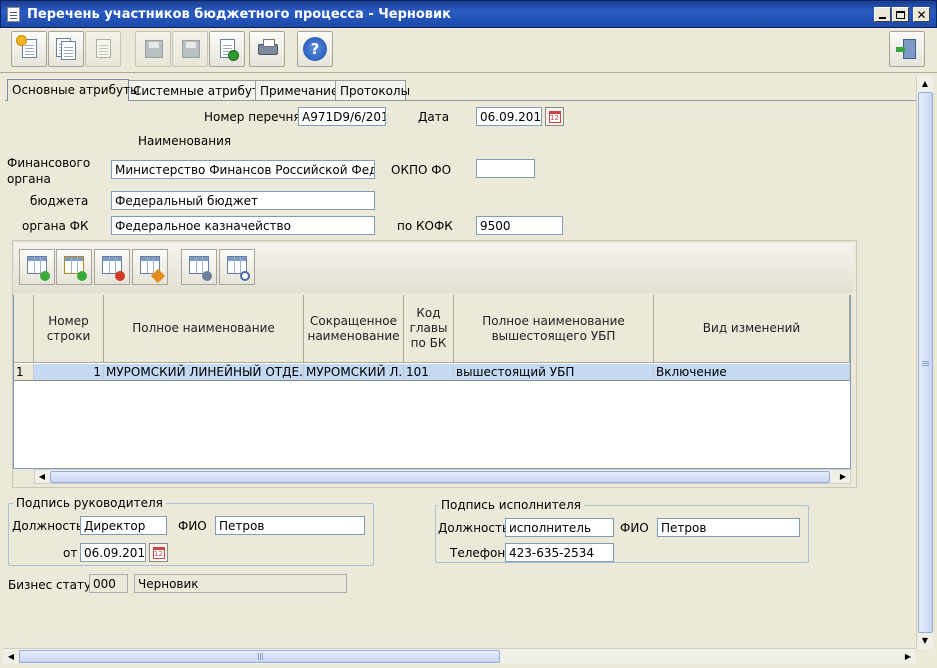  What do you see at coordinates (192, 526) in the screenshot?
I see `manager-fio-label: ФИО` at bounding box center [192, 526].